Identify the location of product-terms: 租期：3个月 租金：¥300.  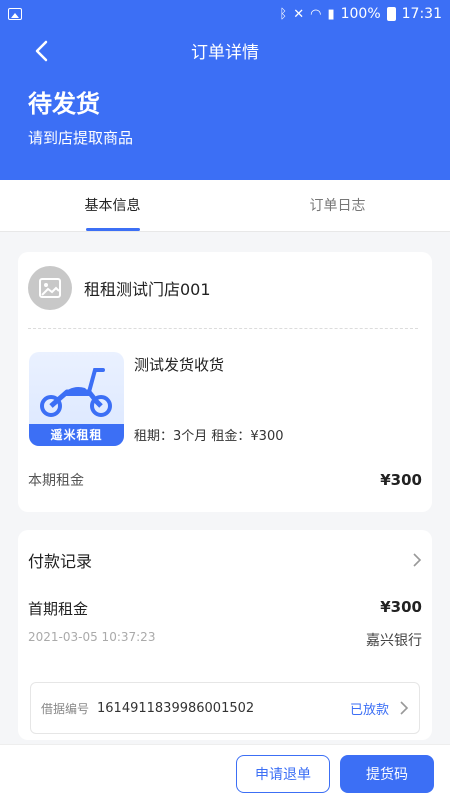
(209, 436).